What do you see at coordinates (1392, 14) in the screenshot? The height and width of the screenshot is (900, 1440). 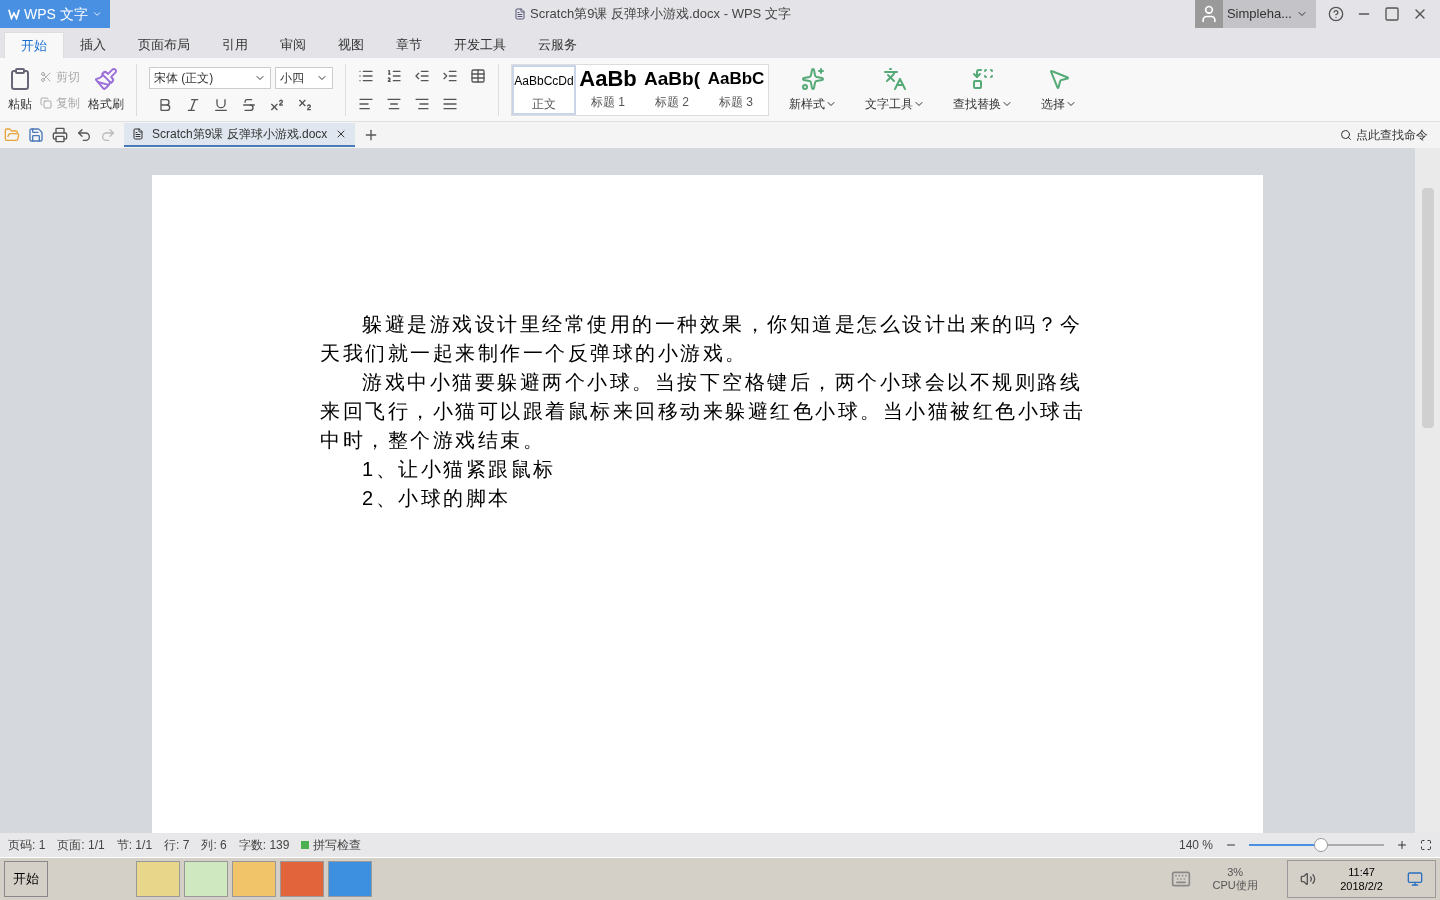 I see `maximize-icon` at bounding box center [1392, 14].